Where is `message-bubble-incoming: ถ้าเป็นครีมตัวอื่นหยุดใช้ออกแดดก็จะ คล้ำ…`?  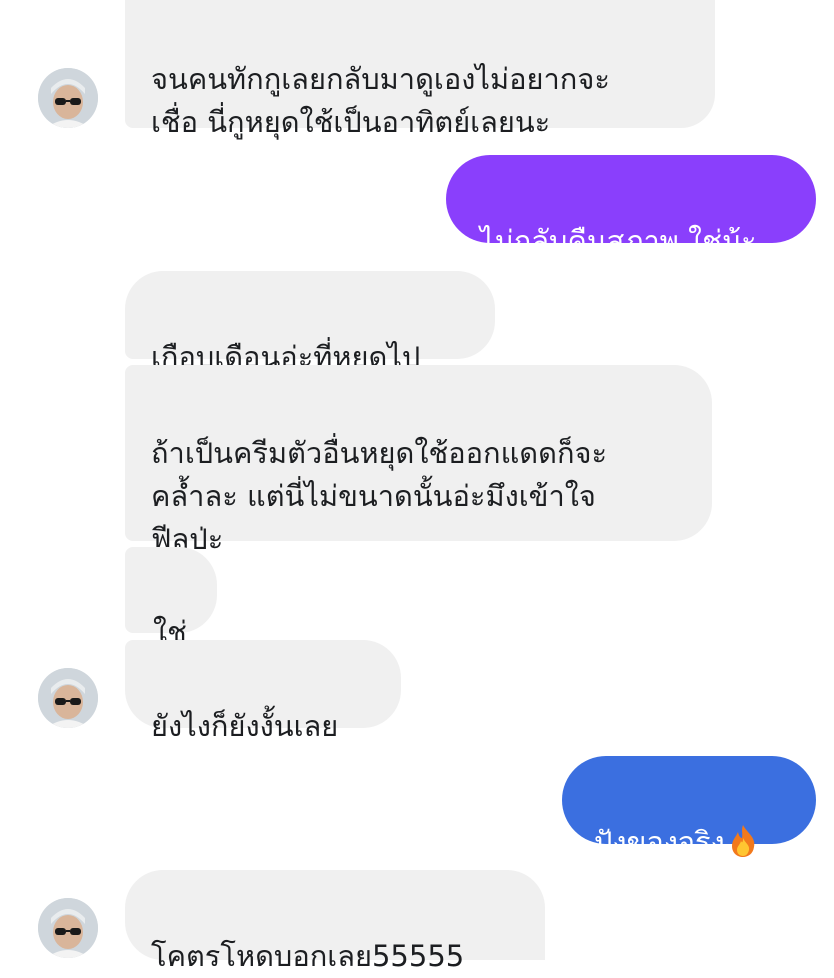
message-bubble-incoming: ถ้าเป็นครีมตัวอื่นหยุดใช้ออกแดดก็จะ คล้ำ… is located at coordinates (418, 460).